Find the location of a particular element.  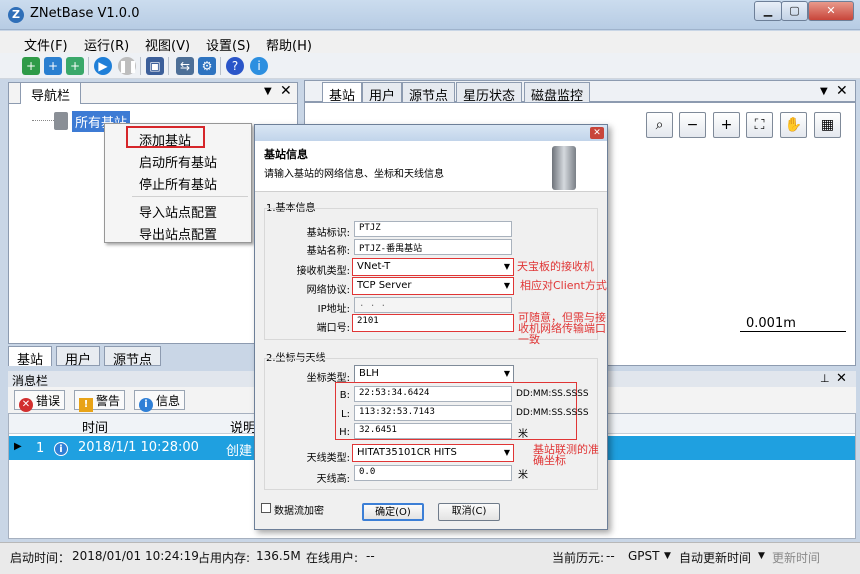

port-input: 2101 is located at coordinates (433, 323).